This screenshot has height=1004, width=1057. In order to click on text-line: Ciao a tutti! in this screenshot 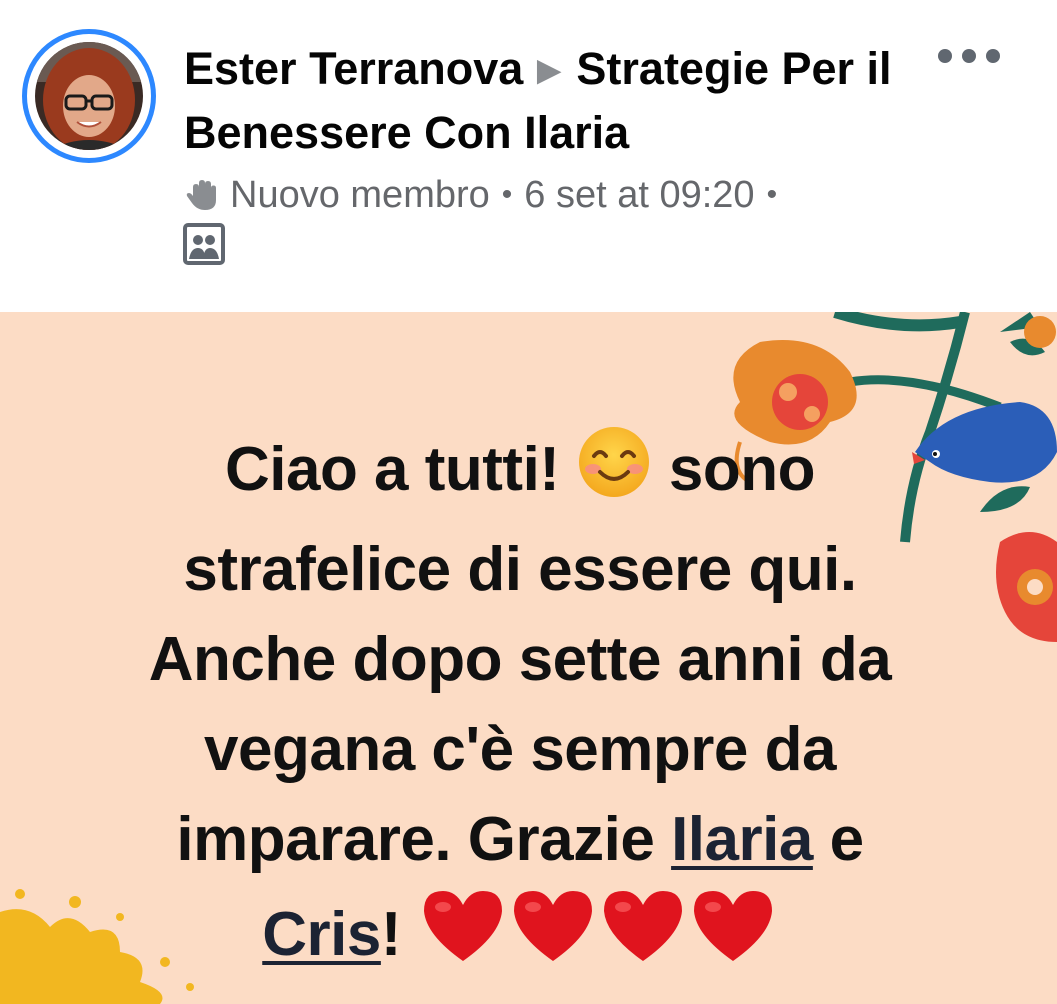, I will do `click(392, 469)`.